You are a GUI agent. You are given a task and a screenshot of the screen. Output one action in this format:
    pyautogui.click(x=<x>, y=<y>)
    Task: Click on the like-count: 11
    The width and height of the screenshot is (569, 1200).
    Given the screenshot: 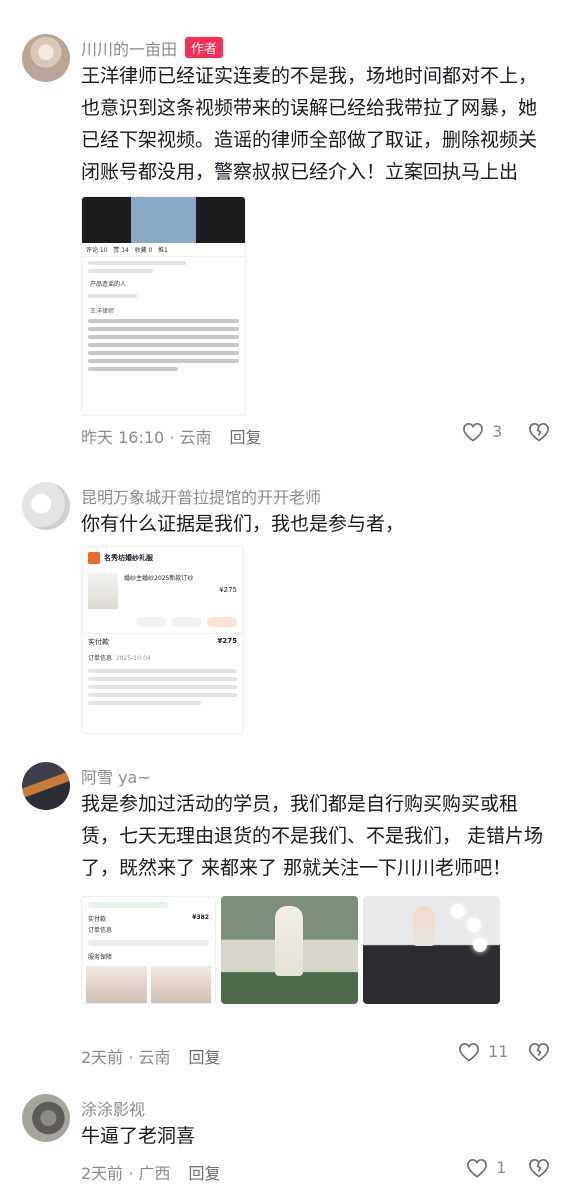 What is the action you would take?
    pyautogui.click(x=498, y=1051)
    